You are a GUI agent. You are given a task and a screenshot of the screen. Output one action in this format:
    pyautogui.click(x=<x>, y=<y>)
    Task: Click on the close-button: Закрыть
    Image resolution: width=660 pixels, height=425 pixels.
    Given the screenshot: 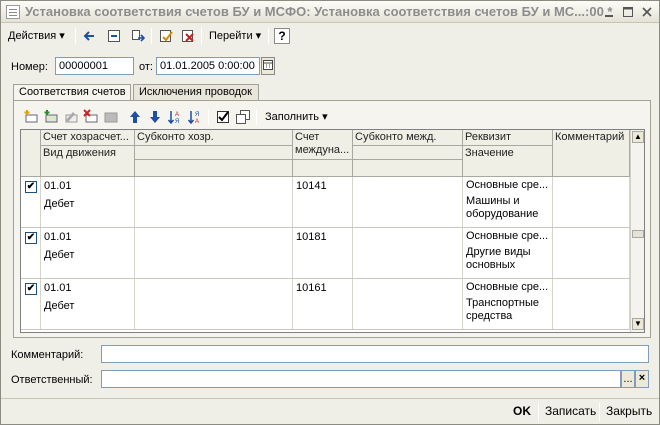 What is the action you would take?
    pyautogui.click(x=629, y=411)
    